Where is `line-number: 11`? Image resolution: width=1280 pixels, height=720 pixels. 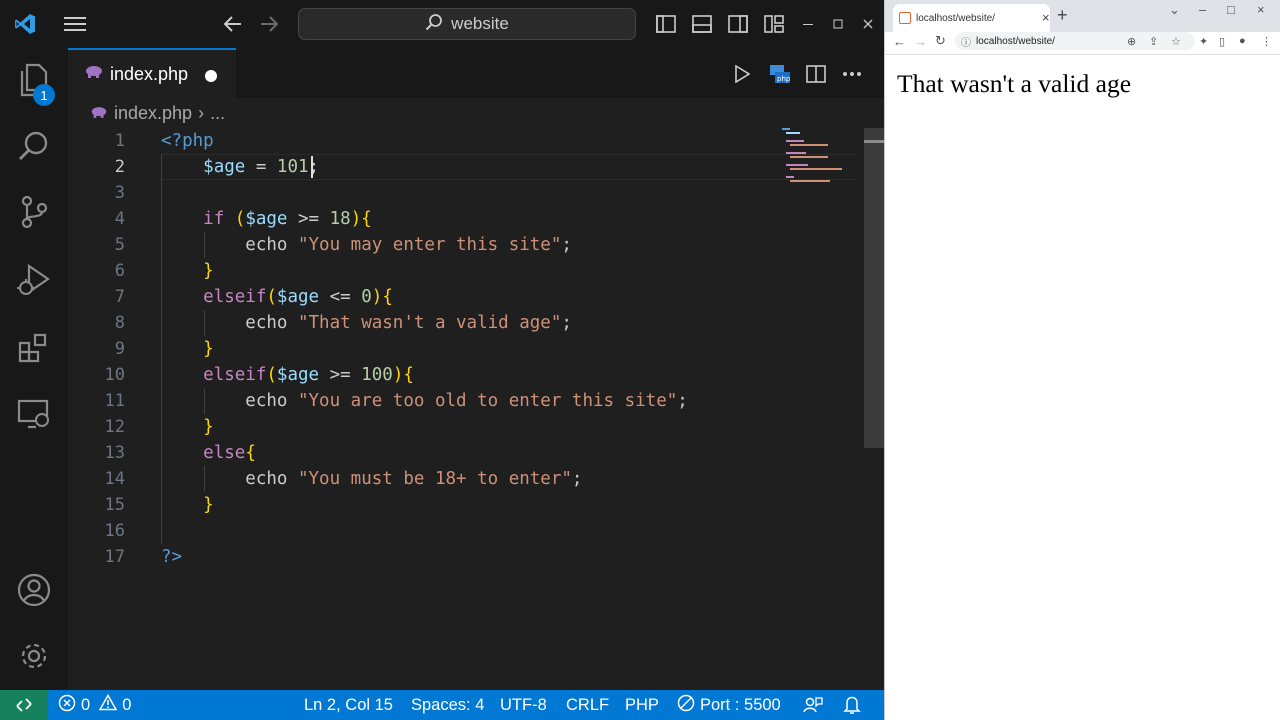
line-number: 11 is located at coordinates (114, 401).